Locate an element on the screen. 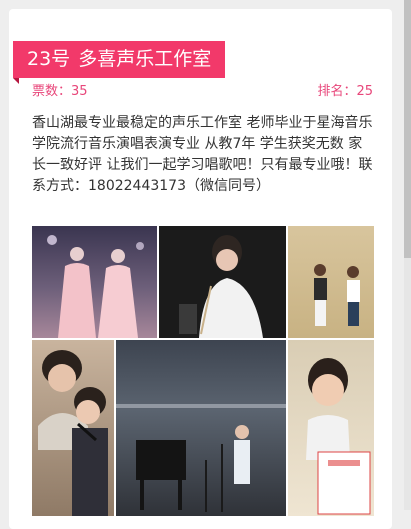 The image size is (411, 529). entry-name: 多喜声乐工作室 is located at coordinates (145, 59).